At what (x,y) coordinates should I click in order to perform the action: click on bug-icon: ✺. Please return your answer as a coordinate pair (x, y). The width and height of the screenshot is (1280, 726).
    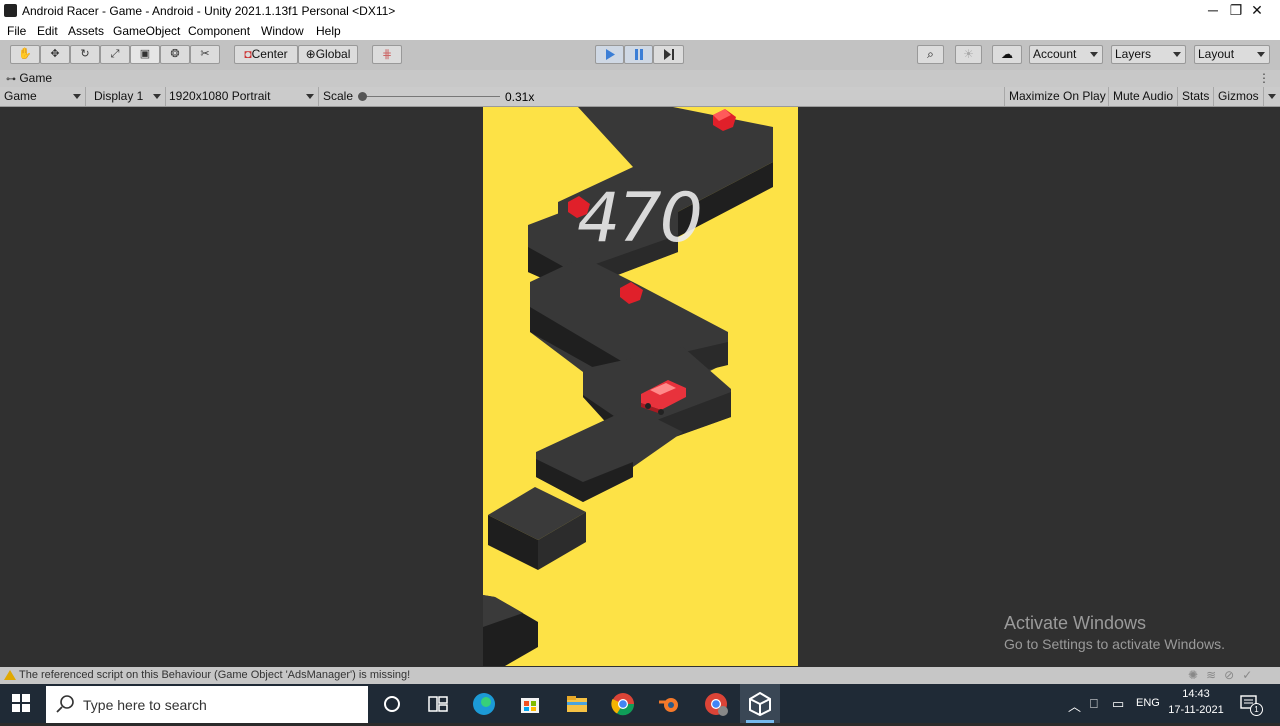
    Looking at the image, I should click on (1197, 675).